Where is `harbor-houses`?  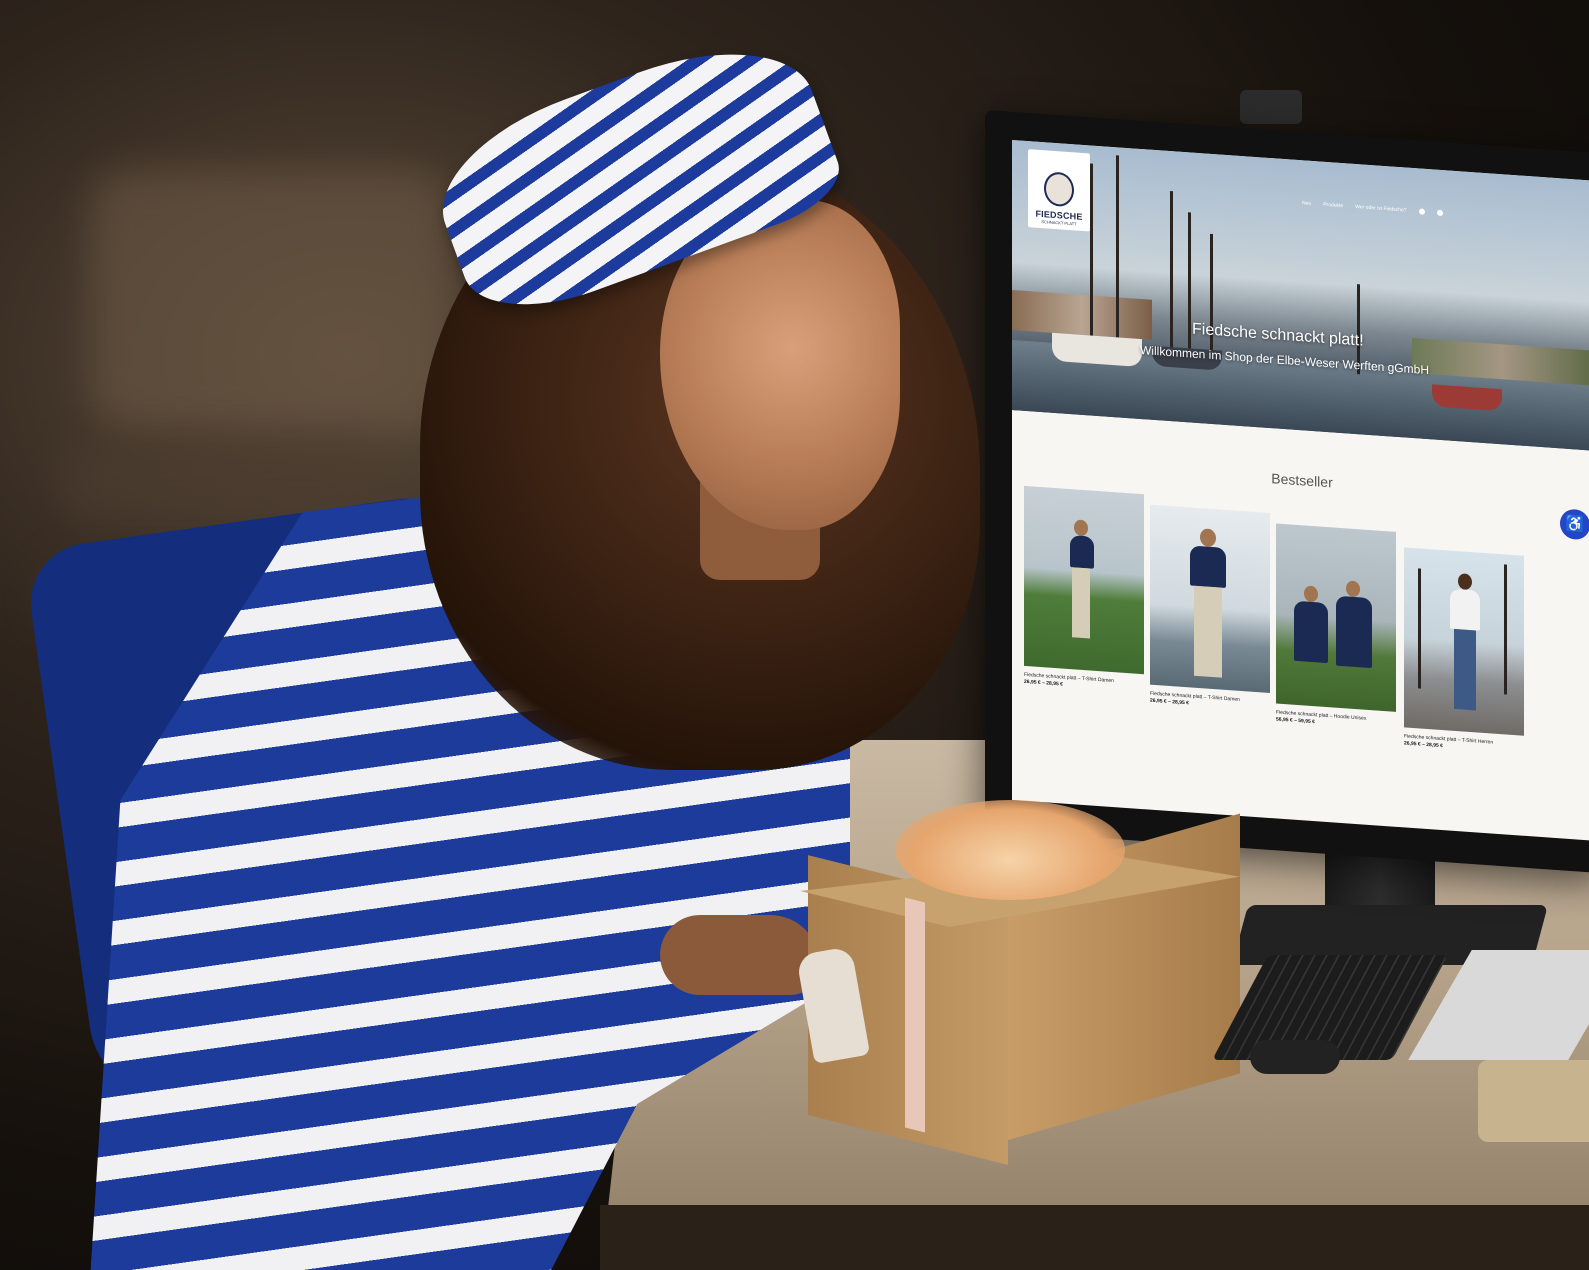 harbor-houses is located at coordinates (1082, 315).